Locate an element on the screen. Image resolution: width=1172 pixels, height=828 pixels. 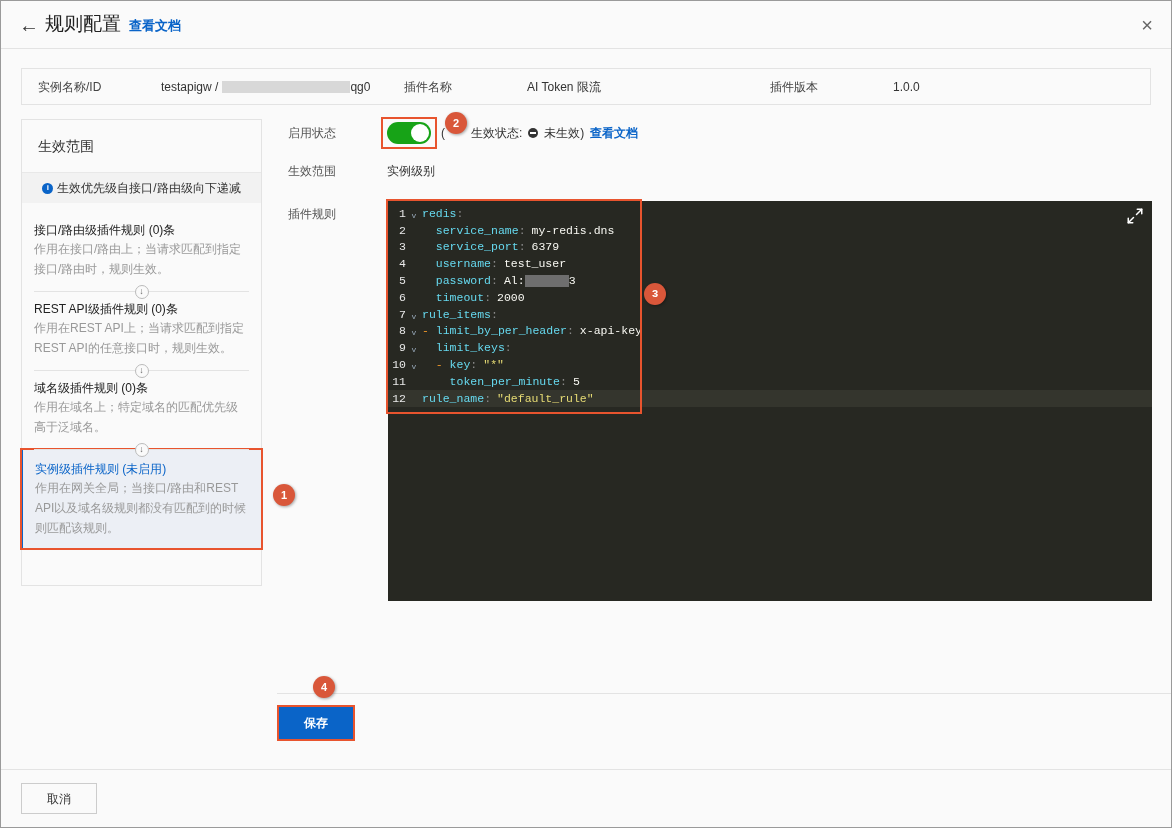
code-token: test_user is located at coordinates (535, 264).